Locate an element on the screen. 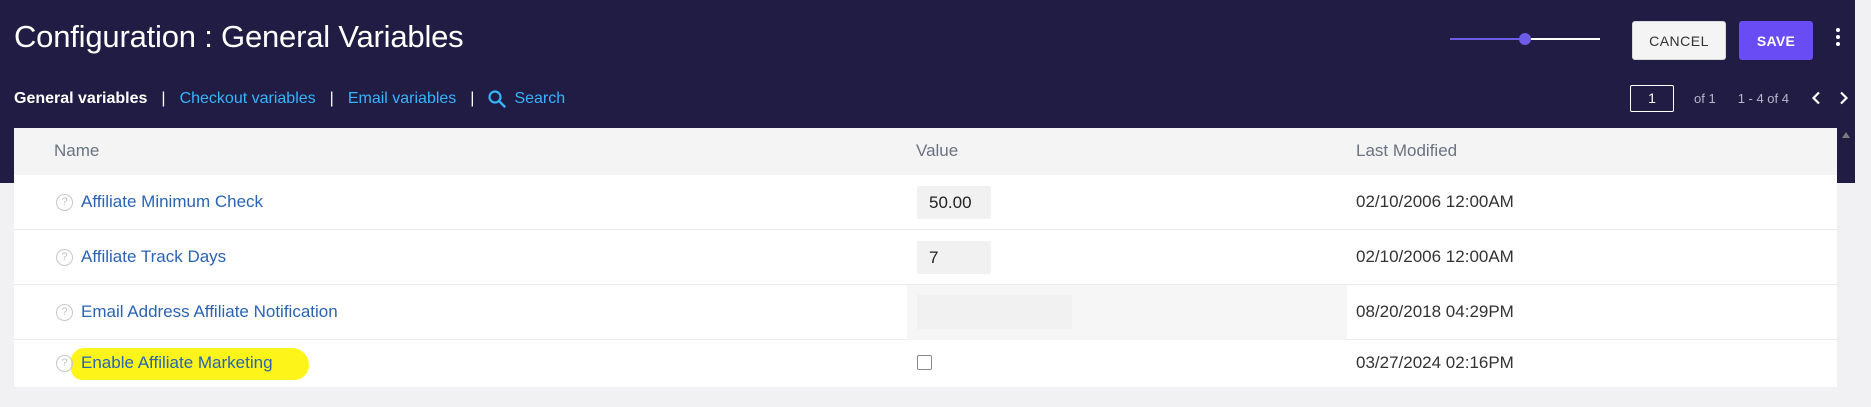 The height and width of the screenshot is (407, 1871). prev-page-button is located at coordinates (1816, 98).